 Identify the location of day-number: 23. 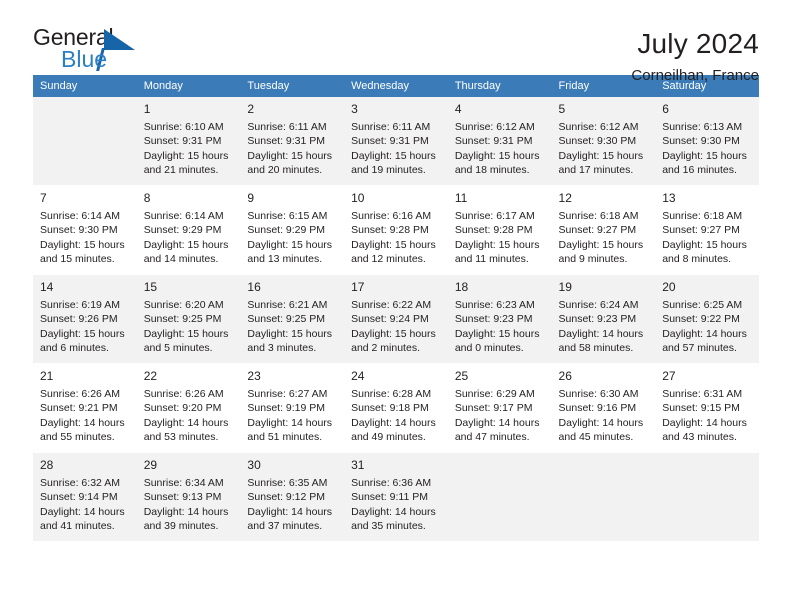
(254, 376).